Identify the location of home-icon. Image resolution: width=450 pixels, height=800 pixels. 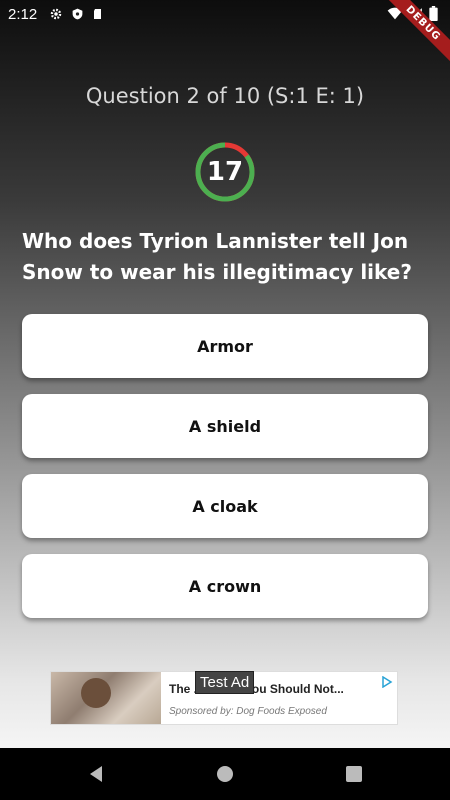
(225, 774).